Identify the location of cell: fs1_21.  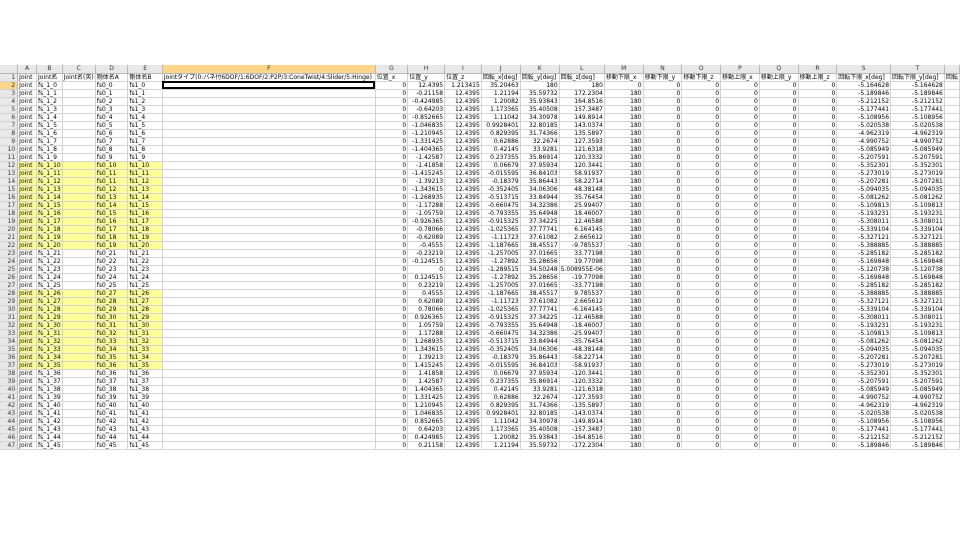
(145, 253).